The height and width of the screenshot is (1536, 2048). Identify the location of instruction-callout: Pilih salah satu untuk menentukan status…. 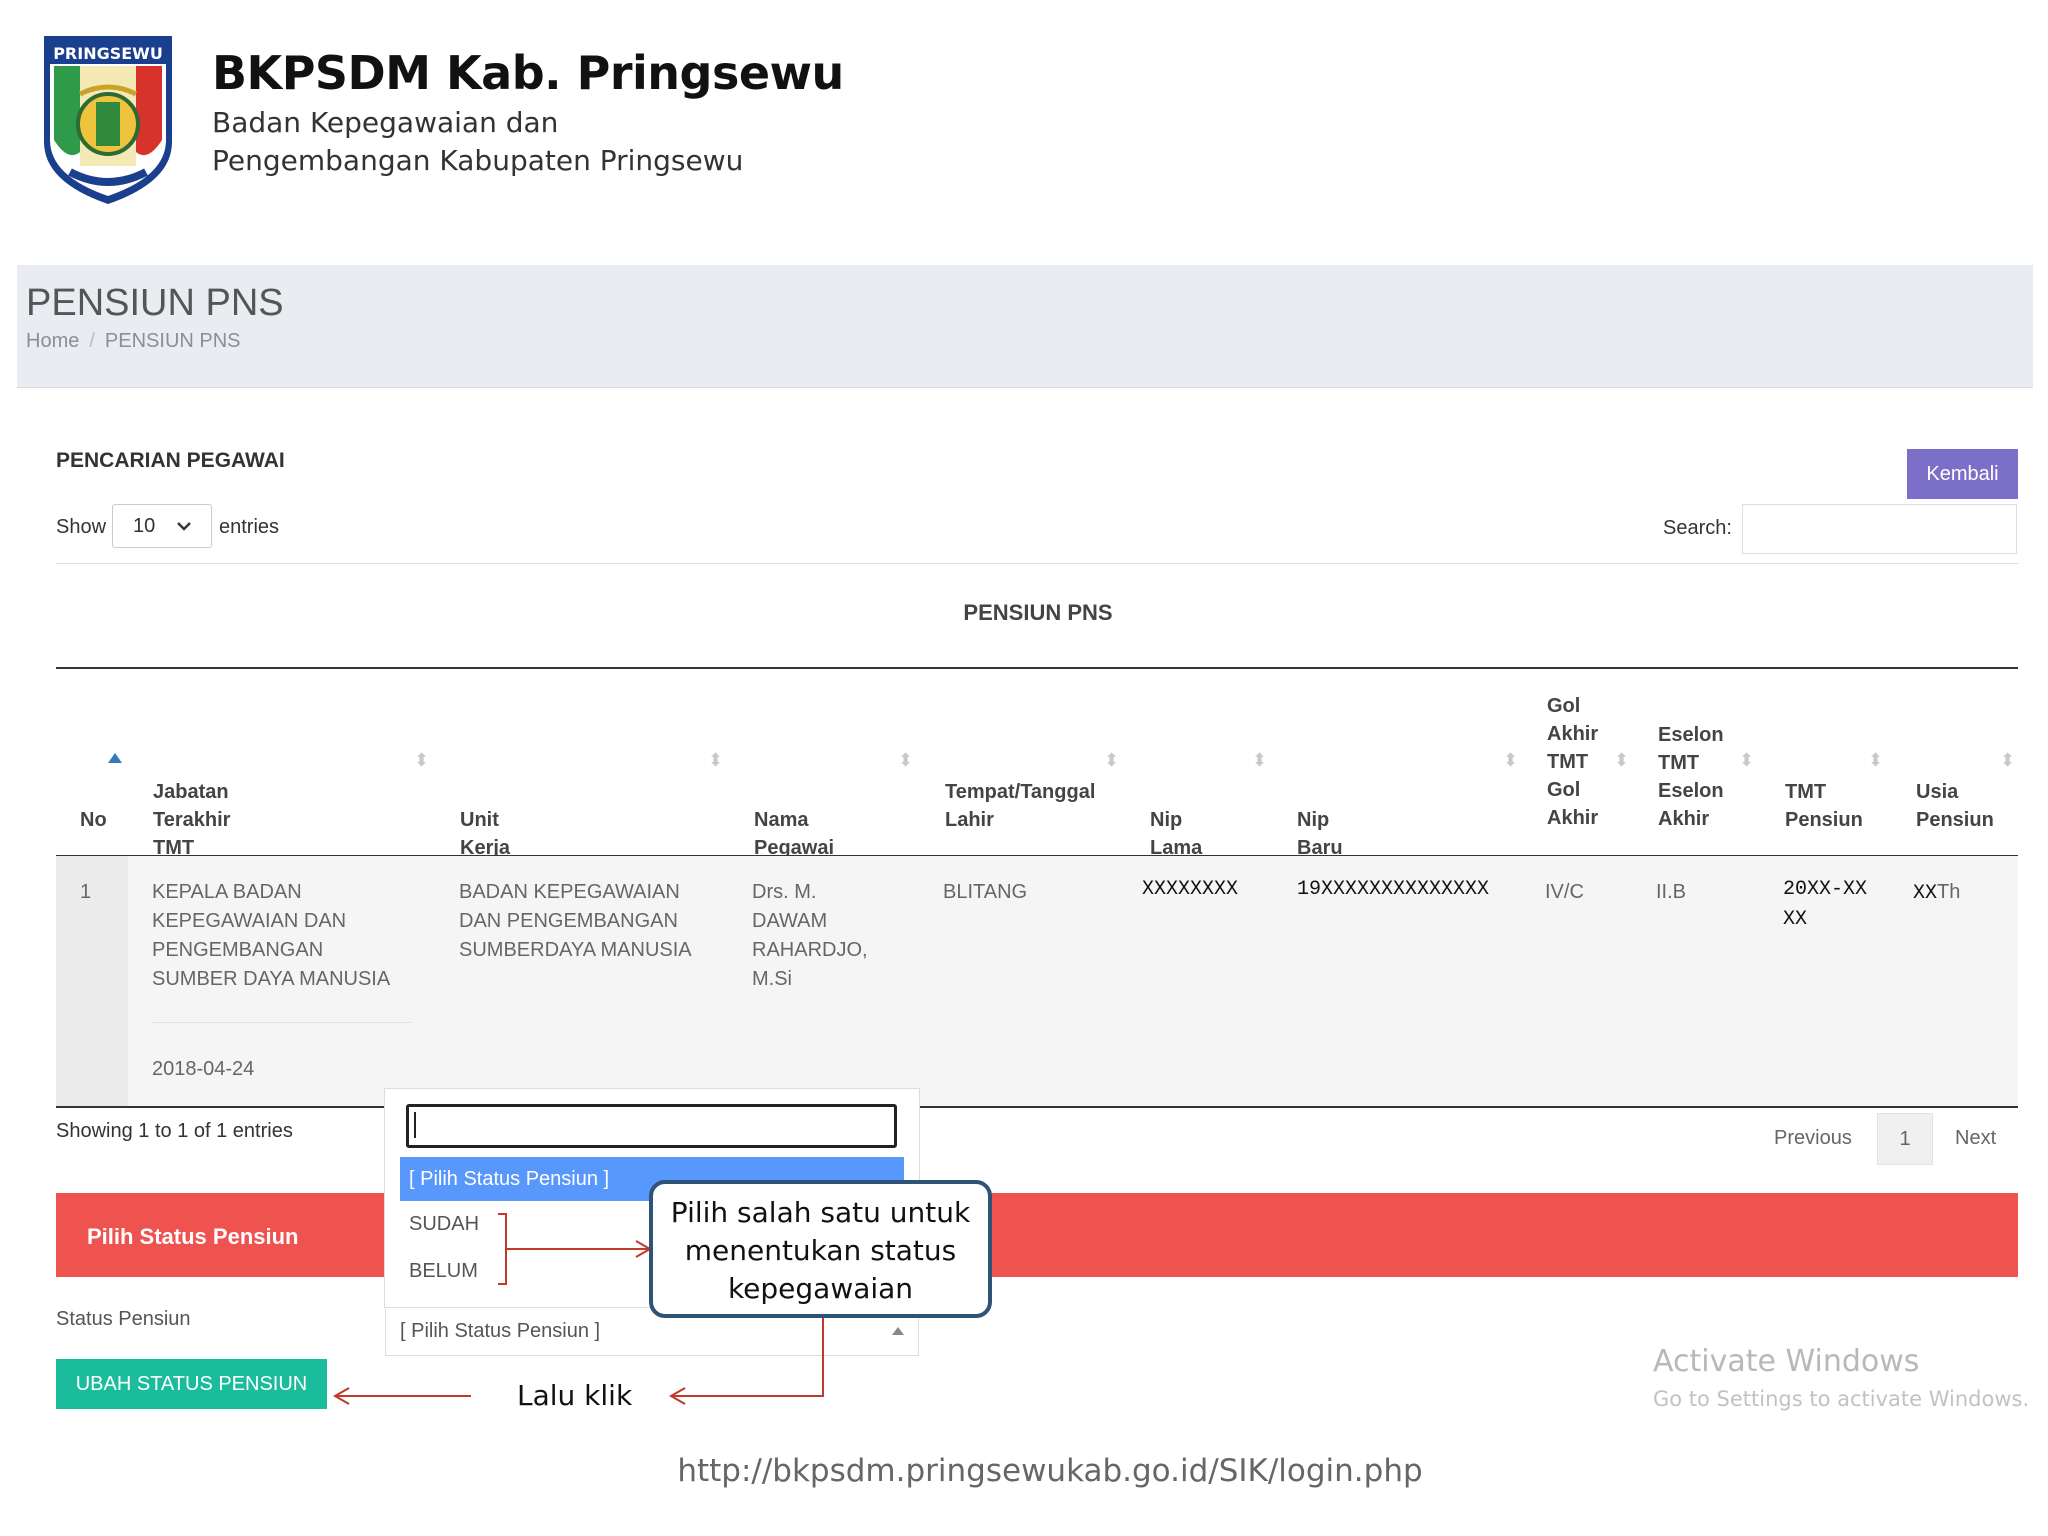
(820, 1249).